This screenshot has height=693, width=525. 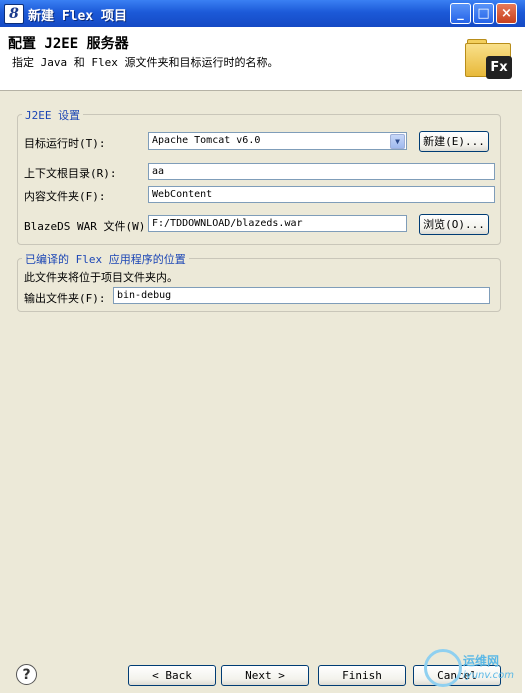 What do you see at coordinates (362, 675) in the screenshot?
I see `finish-button: Finish` at bounding box center [362, 675].